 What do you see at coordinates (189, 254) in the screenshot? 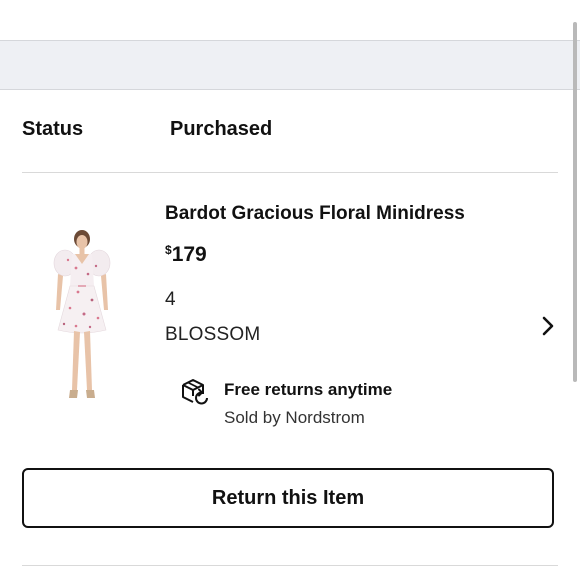
I see `price-amount: 179` at bounding box center [189, 254].